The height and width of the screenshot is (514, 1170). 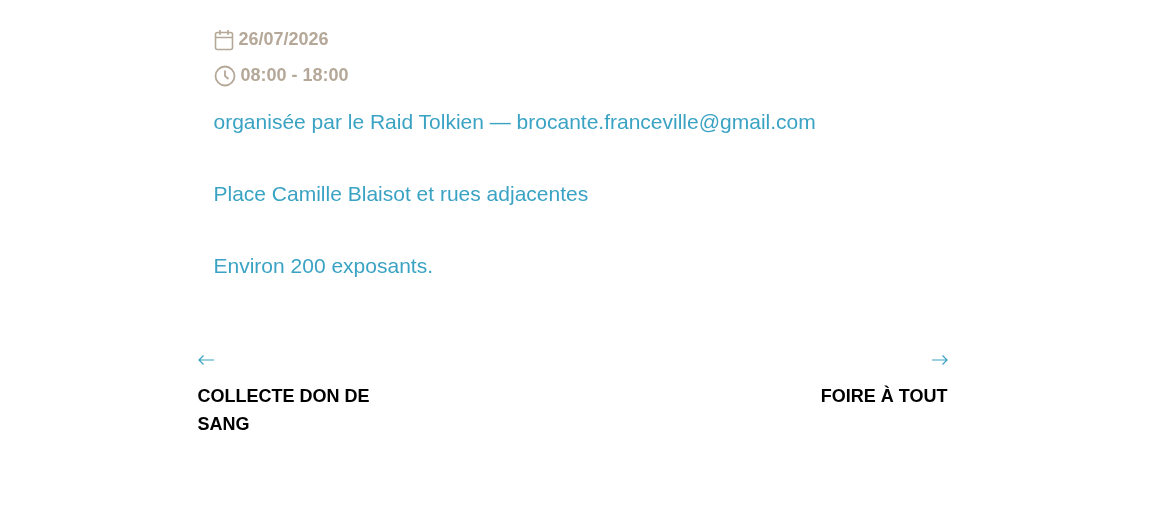 What do you see at coordinates (223, 39) in the screenshot?
I see `calendar-icon` at bounding box center [223, 39].